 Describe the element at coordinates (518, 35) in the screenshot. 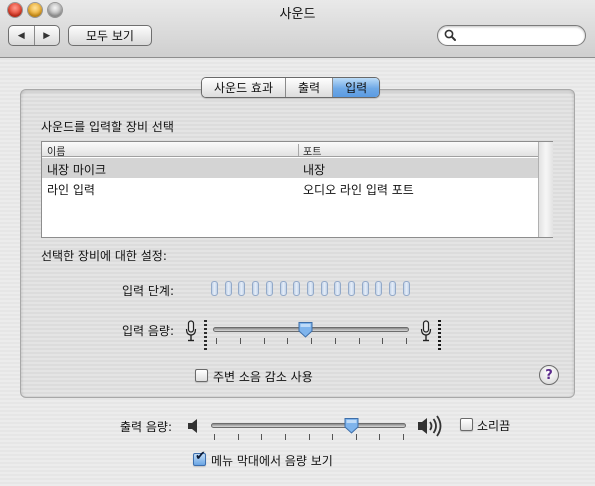

I see `search-input` at that location.